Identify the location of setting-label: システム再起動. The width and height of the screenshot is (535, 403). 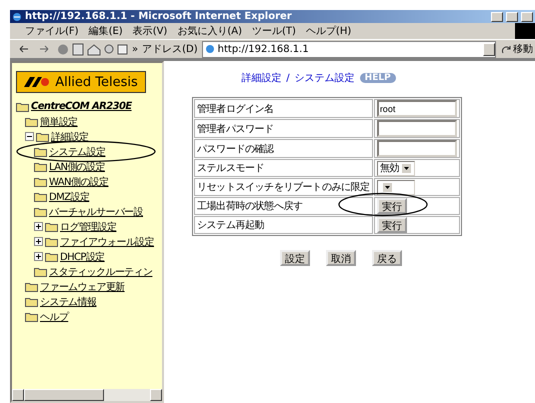
(283, 225).